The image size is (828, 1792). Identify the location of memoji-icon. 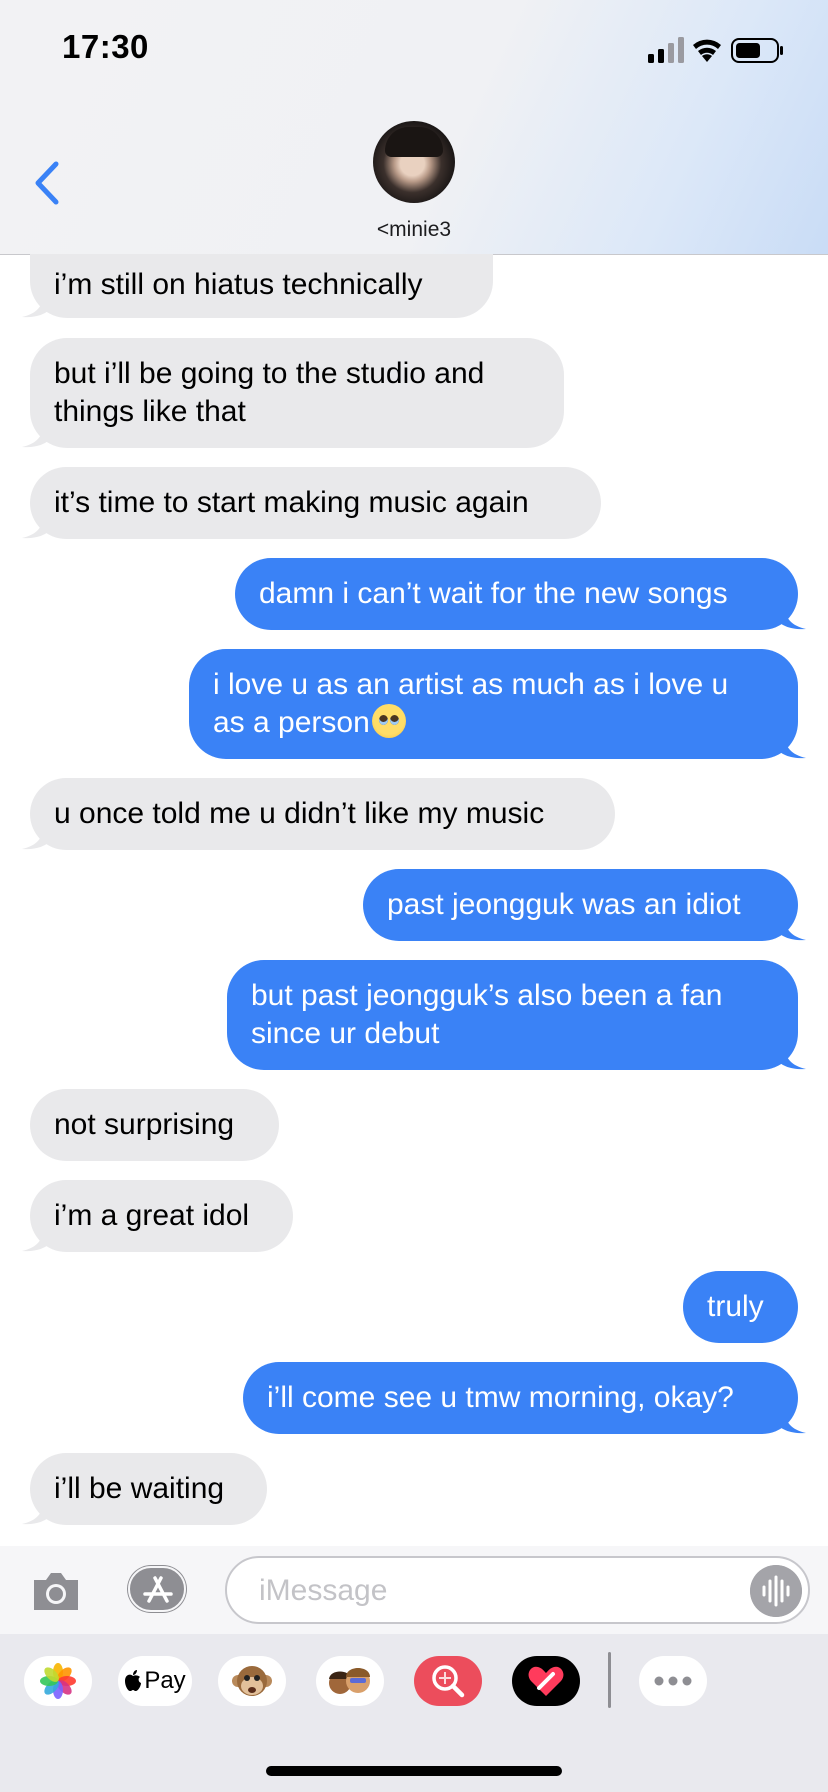
(349, 1681).